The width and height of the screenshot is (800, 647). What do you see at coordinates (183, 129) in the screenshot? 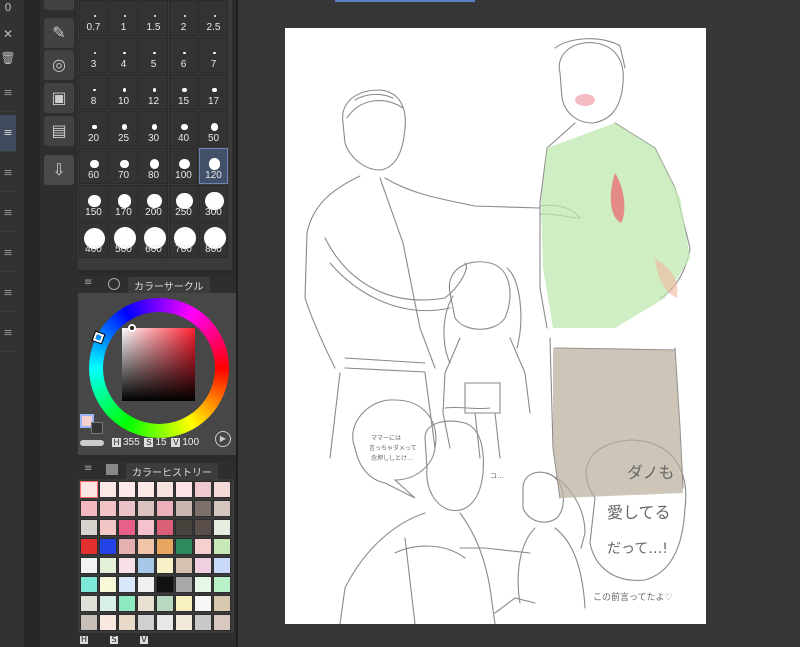
I see `brush-size-40: 40` at bounding box center [183, 129].